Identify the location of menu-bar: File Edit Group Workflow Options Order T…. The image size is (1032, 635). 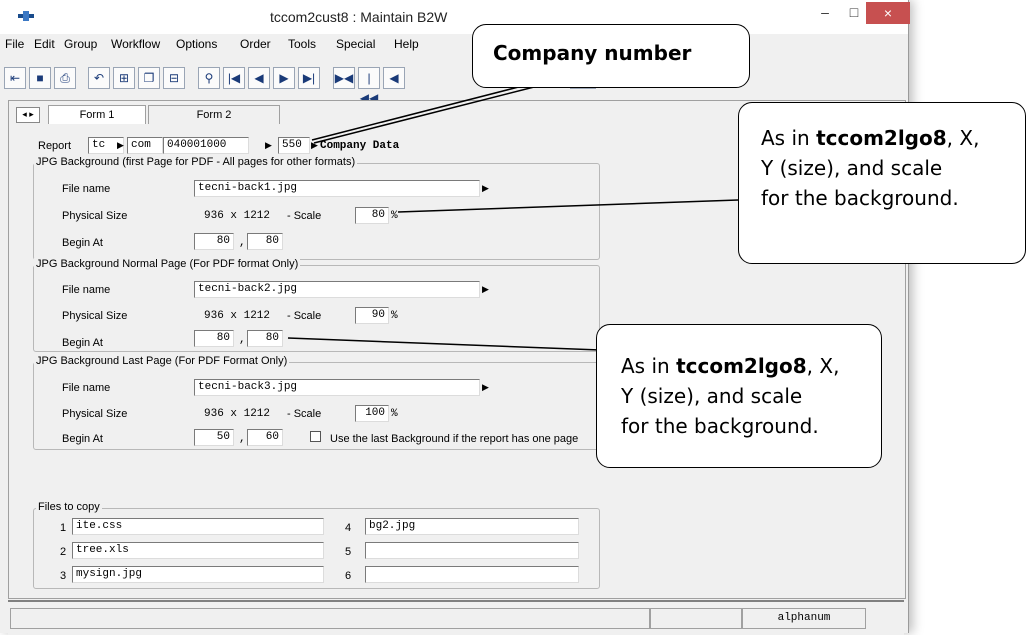
(454, 44).